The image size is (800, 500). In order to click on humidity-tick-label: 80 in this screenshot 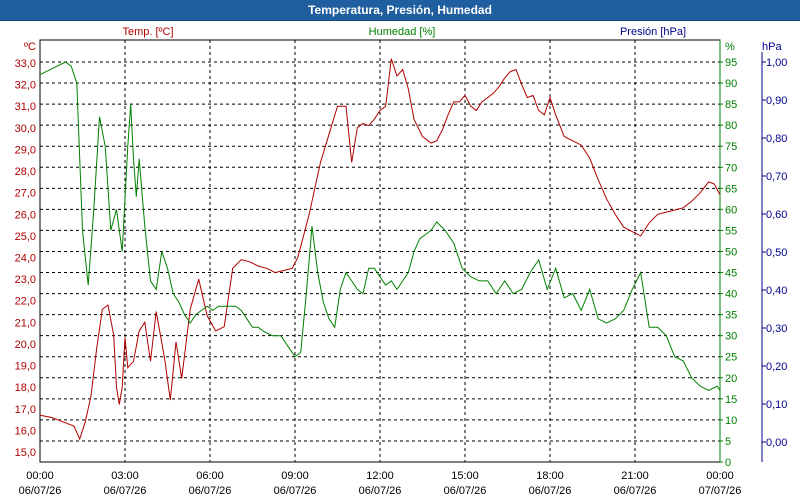, I will do `click(731, 126)`.